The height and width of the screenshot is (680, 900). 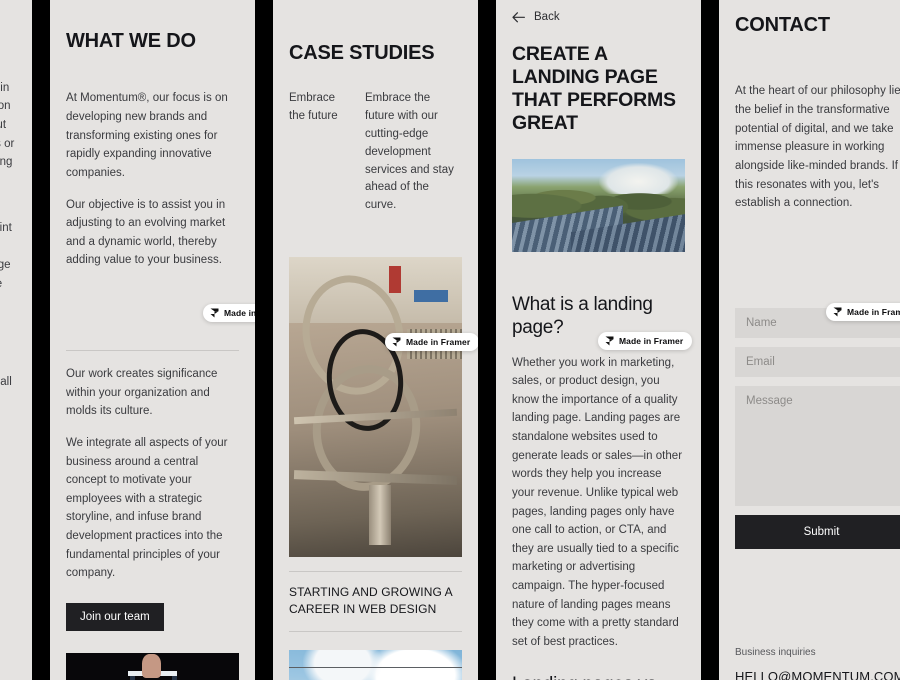 I want to click on partial-text-block-1: nding, so click(x=8, y=9).